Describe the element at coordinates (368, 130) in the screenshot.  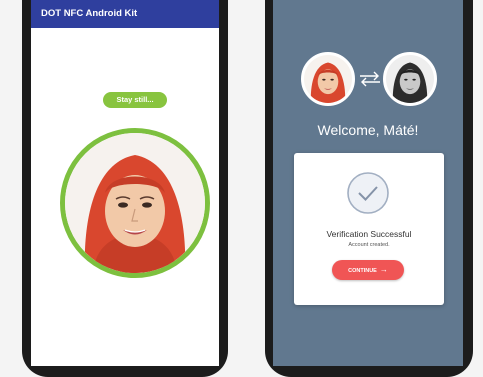
I see `welcome-heading: Welcome, Máté!` at that location.